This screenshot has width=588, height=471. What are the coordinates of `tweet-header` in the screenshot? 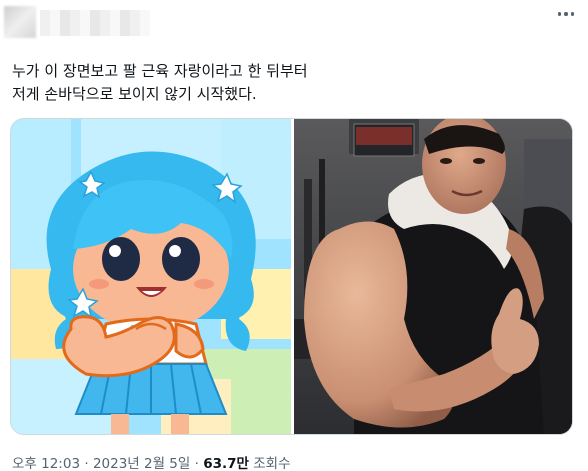 It's located at (294, 25).